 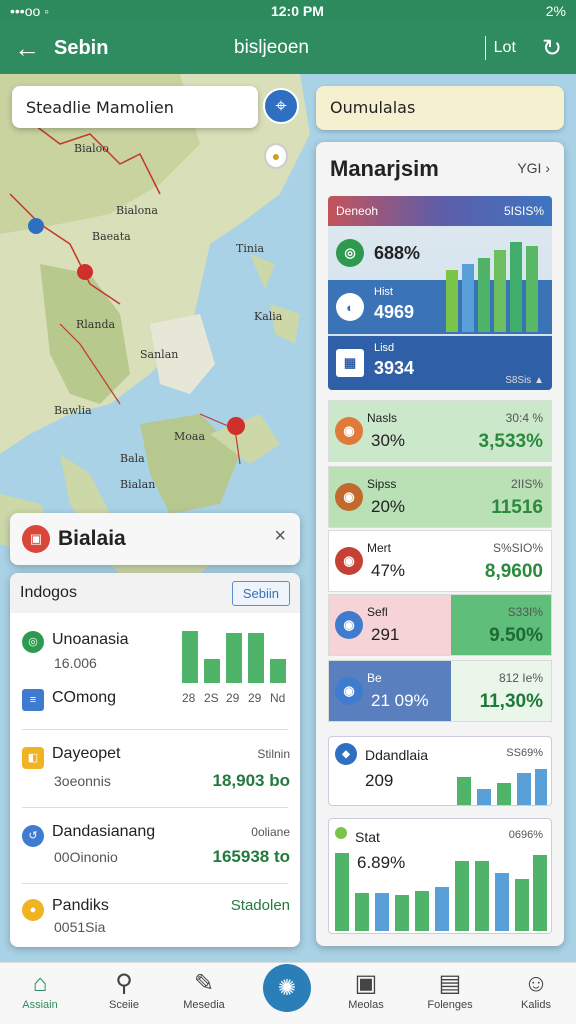 What do you see at coordinates (40, 1005) in the screenshot?
I see `nav-label: Assiain` at bounding box center [40, 1005].